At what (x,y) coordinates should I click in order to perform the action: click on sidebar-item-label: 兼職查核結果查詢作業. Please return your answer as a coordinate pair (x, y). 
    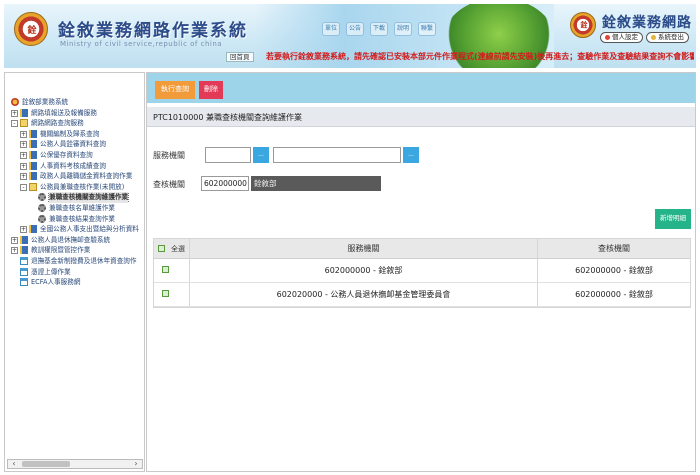
    Looking at the image, I should click on (82, 218).